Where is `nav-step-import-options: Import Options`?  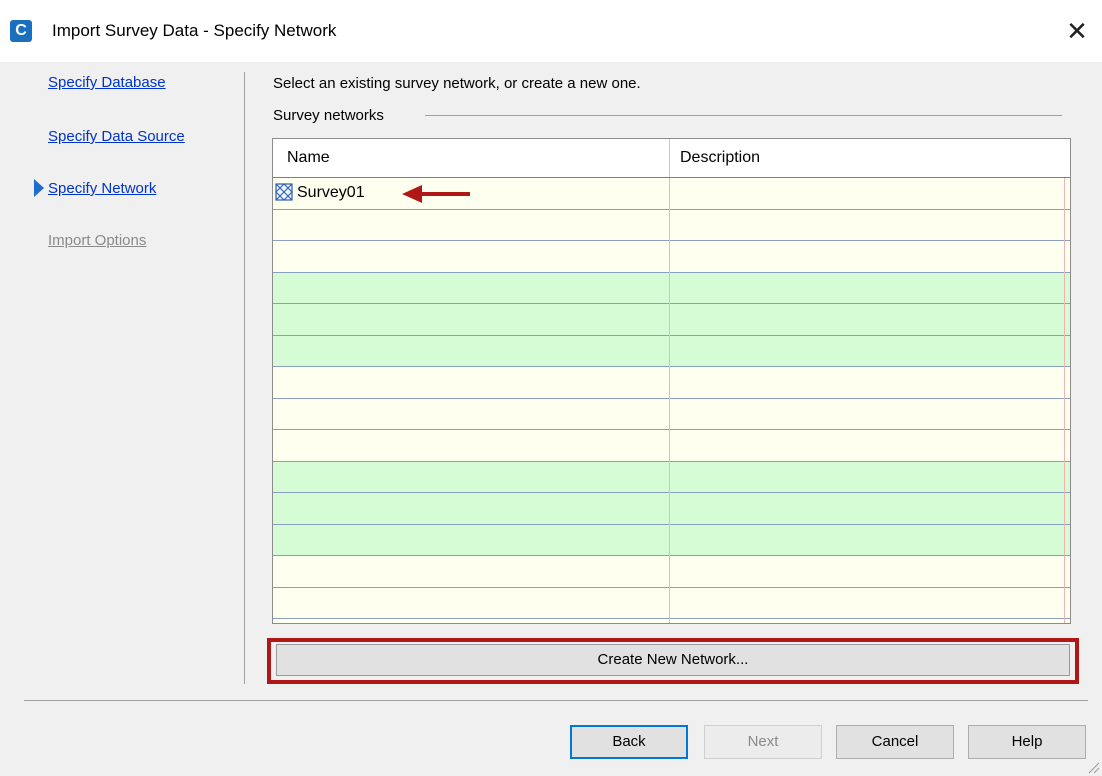 nav-step-import-options: Import Options is located at coordinates (97, 240).